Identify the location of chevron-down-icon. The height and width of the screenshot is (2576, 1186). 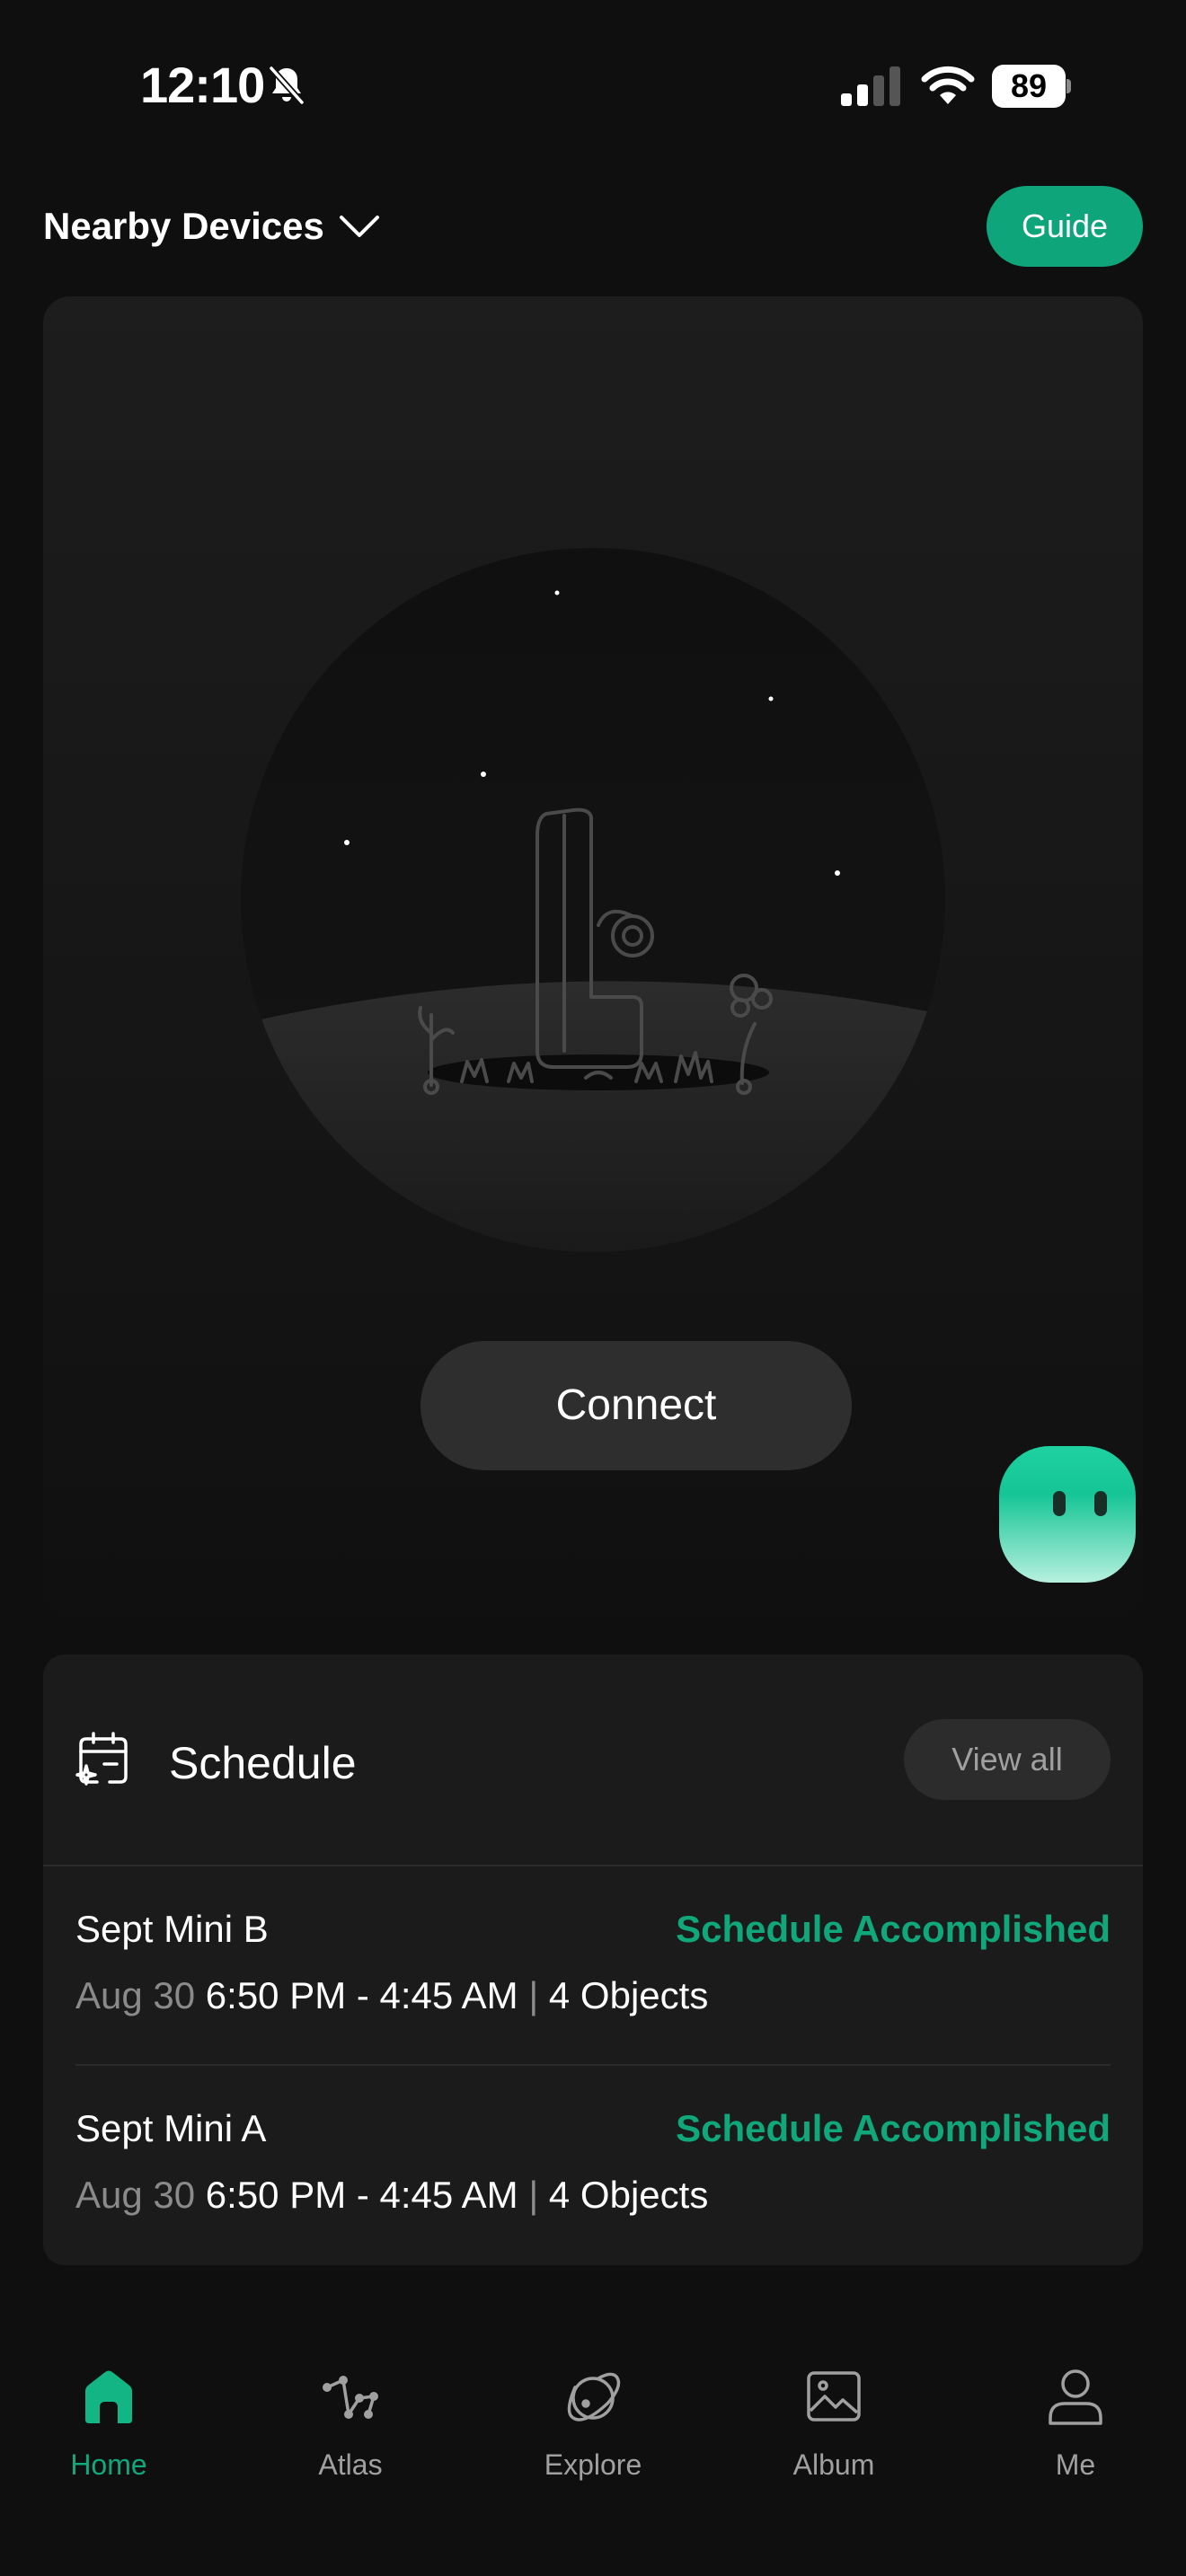
(359, 226).